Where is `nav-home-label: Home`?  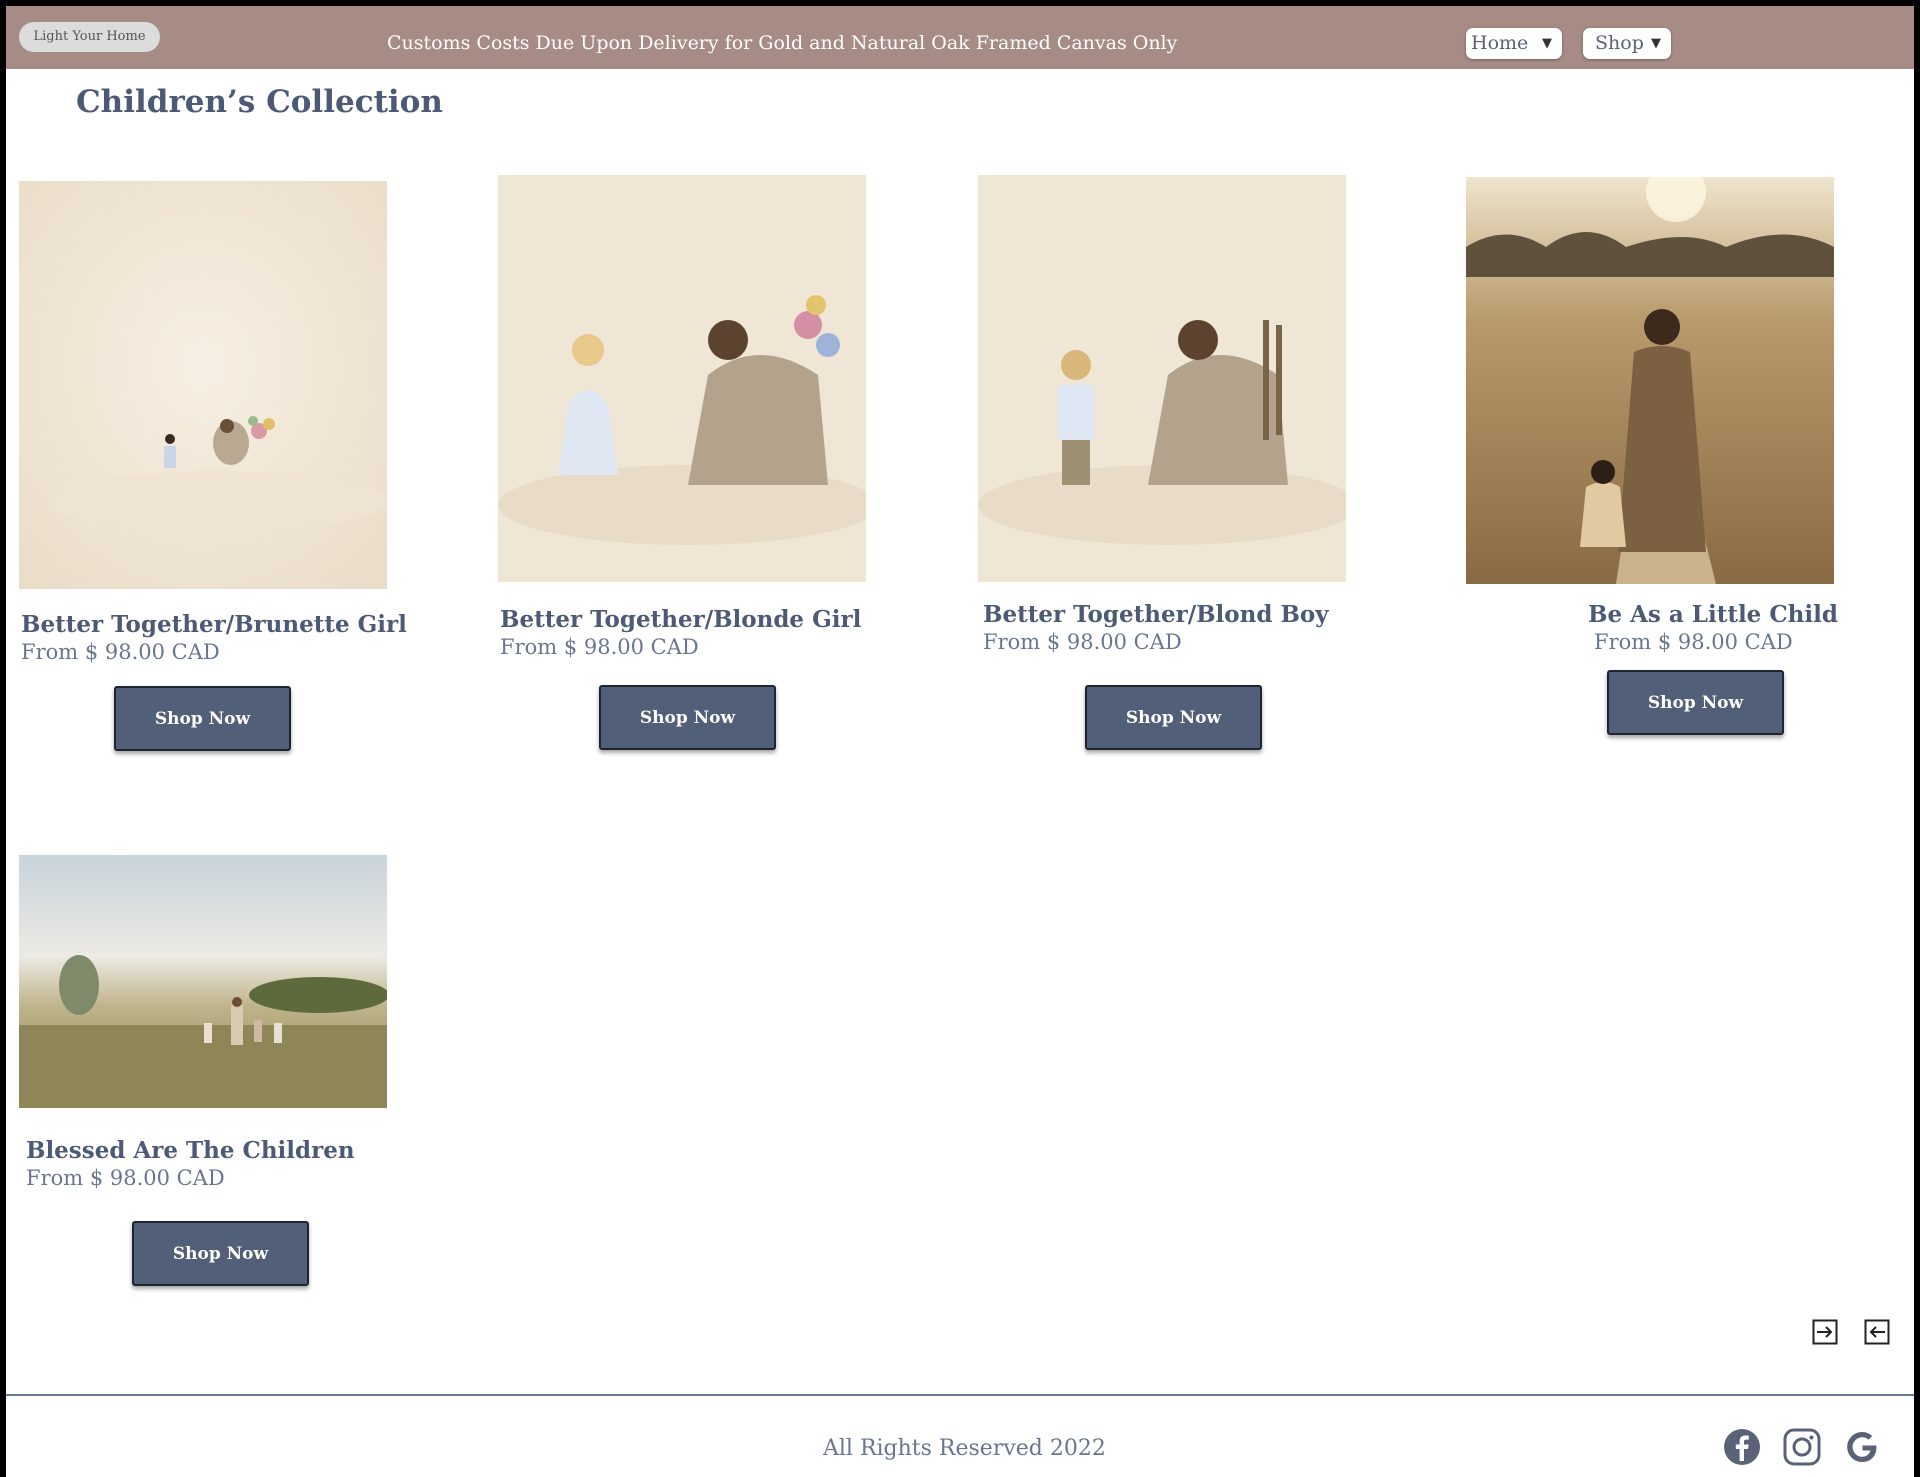 nav-home-label: Home is located at coordinates (1500, 43).